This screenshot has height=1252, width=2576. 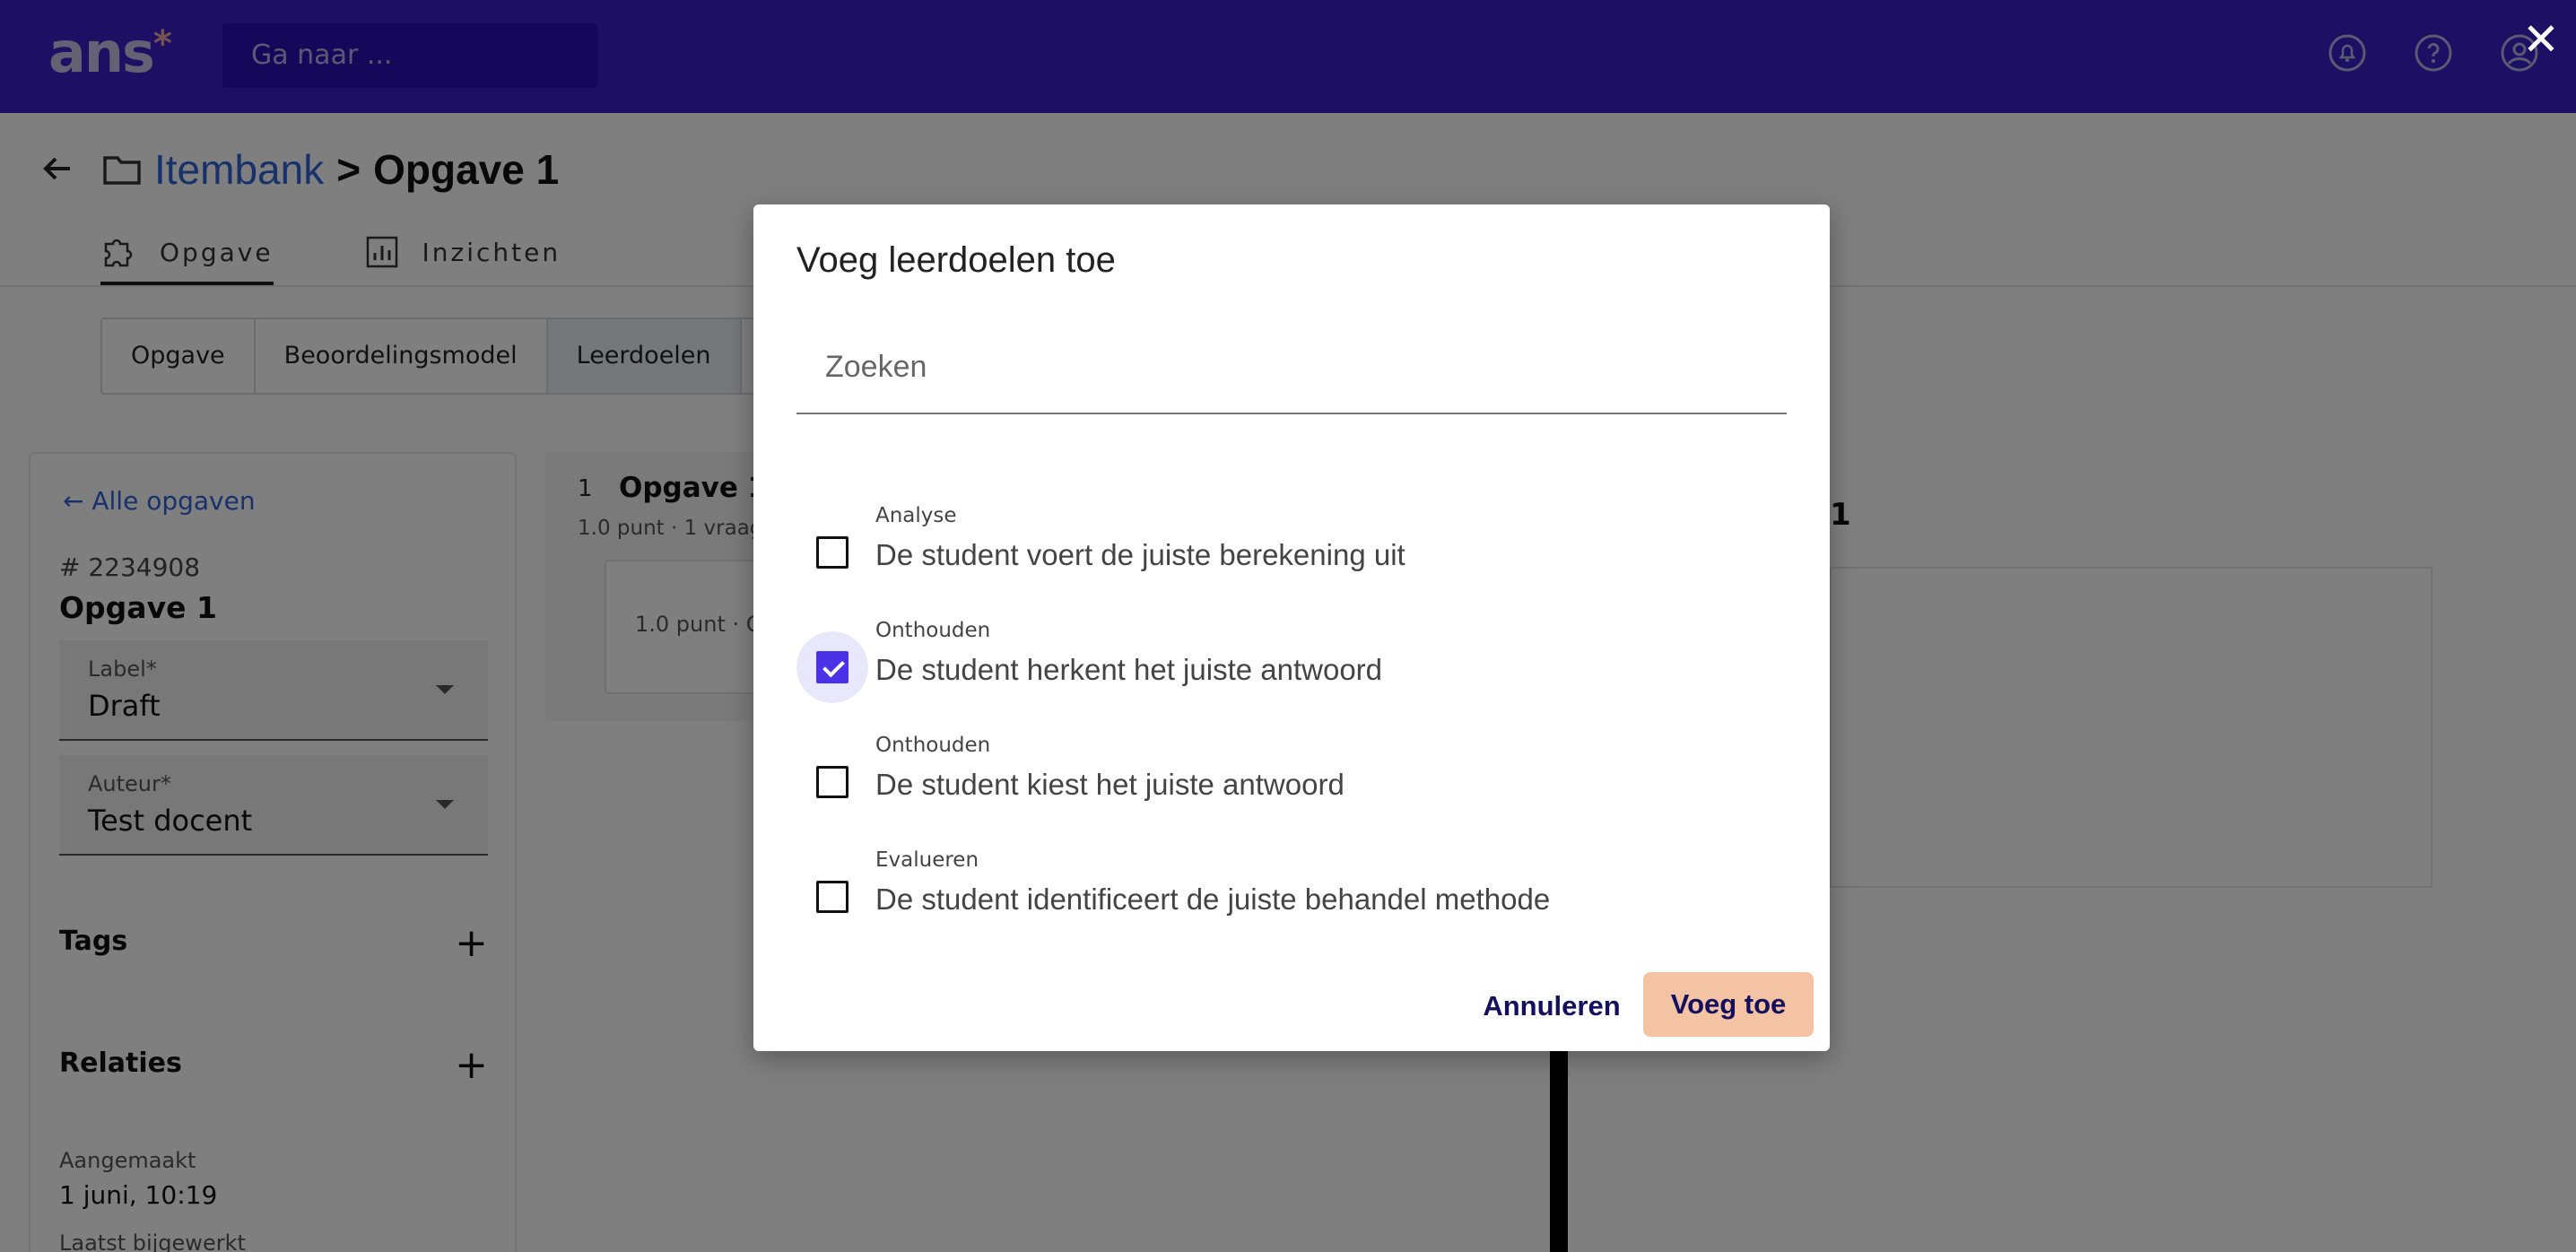 I want to click on goal-category: Analyse, so click(x=916, y=515).